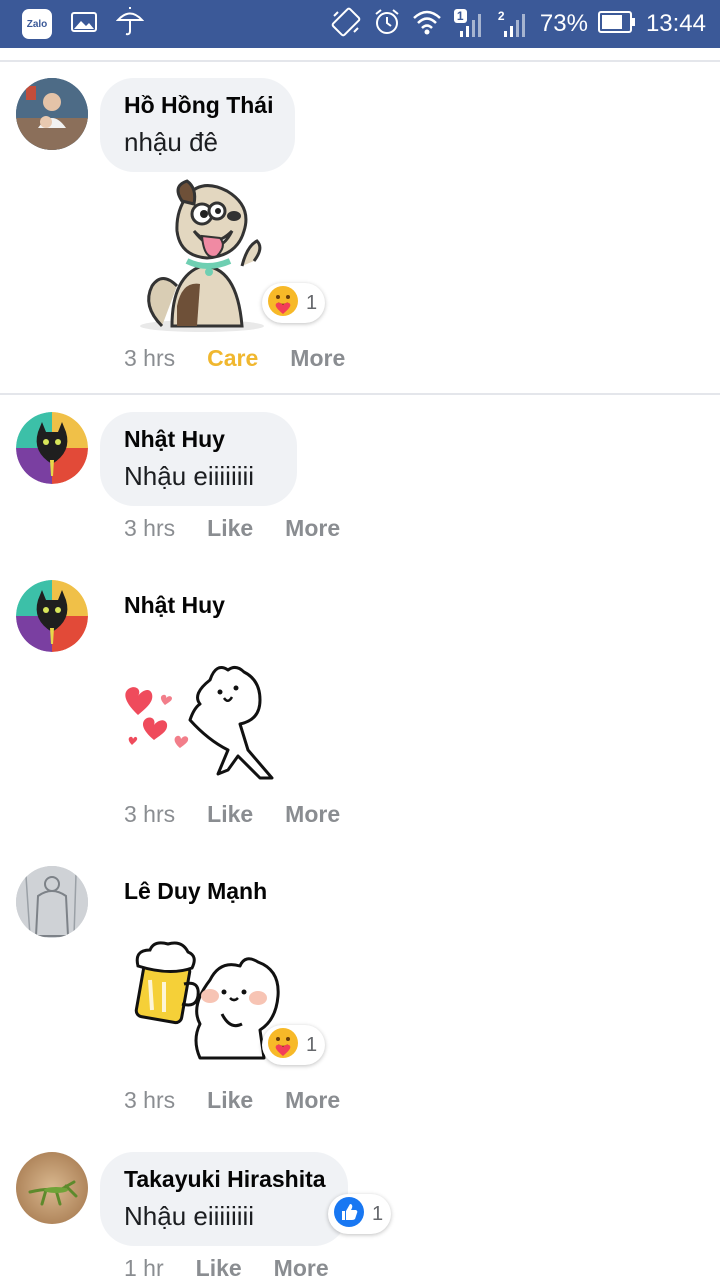 The height and width of the screenshot is (1280, 720). I want to click on alarm-icon, so click(387, 24).